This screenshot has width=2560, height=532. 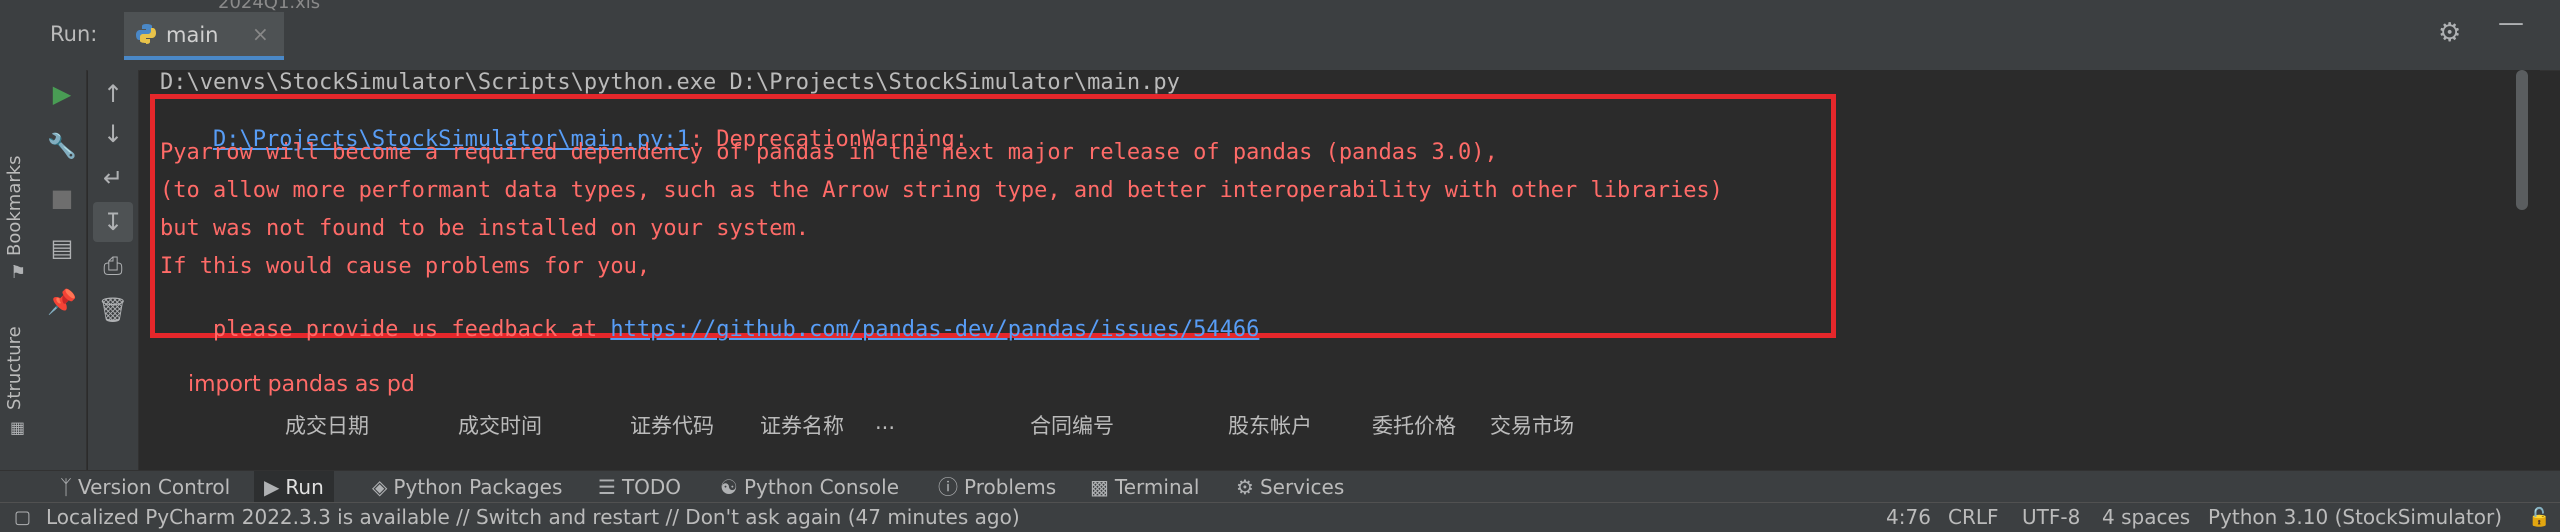 I want to click on bookmarks-tab: Bookmarks ⚑, so click(x=19, y=206).